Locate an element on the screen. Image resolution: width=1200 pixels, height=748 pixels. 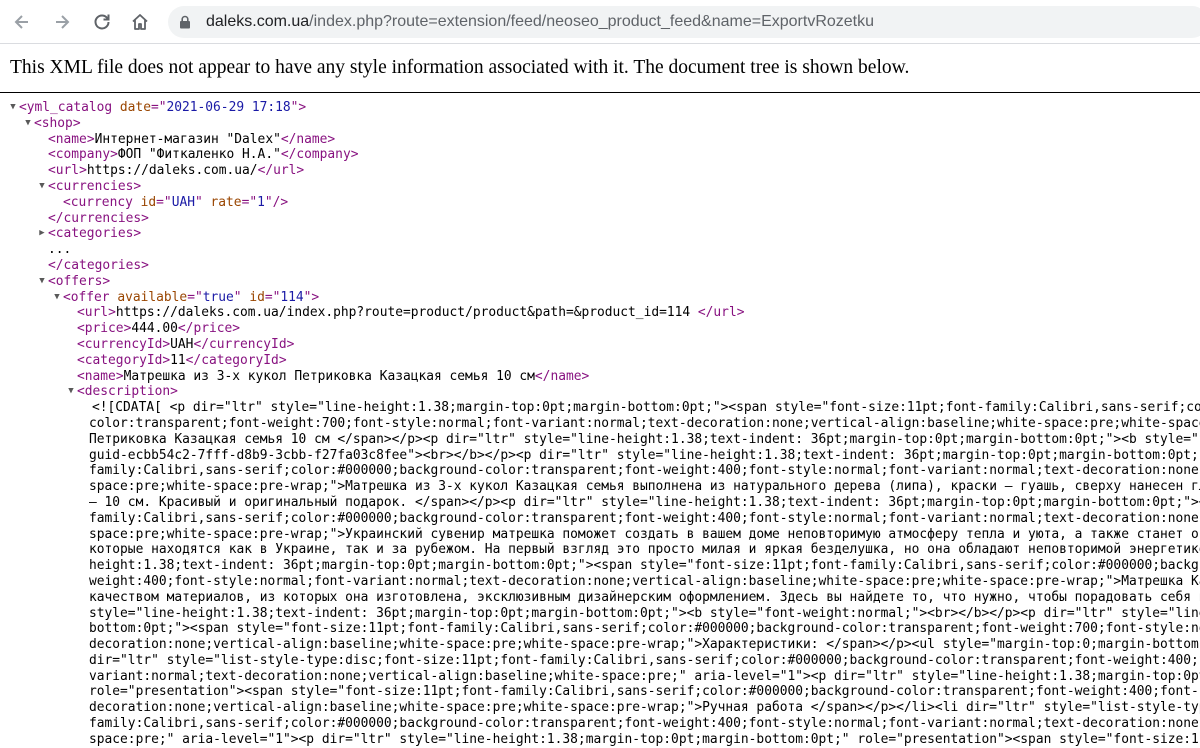
arrow-right-icon is located at coordinates (63, 22).